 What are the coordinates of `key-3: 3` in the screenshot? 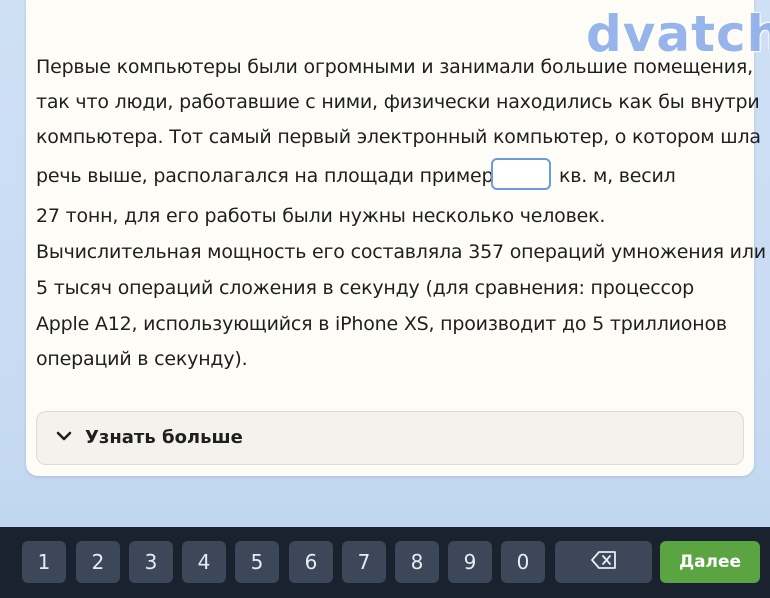 It's located at (151, 562).